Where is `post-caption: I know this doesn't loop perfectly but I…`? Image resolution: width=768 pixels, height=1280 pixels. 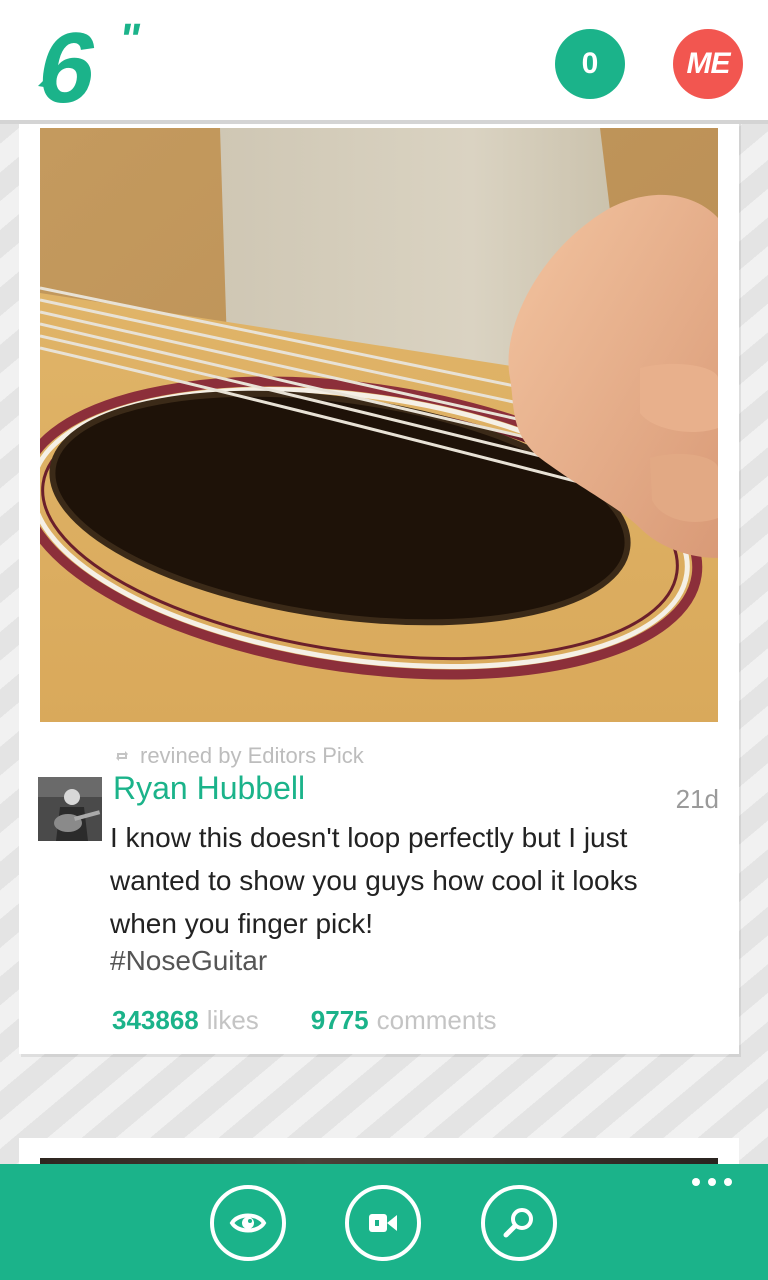 post-caption: I know this doesn't loop perfectly but I… is located at coordinates (374, 880).